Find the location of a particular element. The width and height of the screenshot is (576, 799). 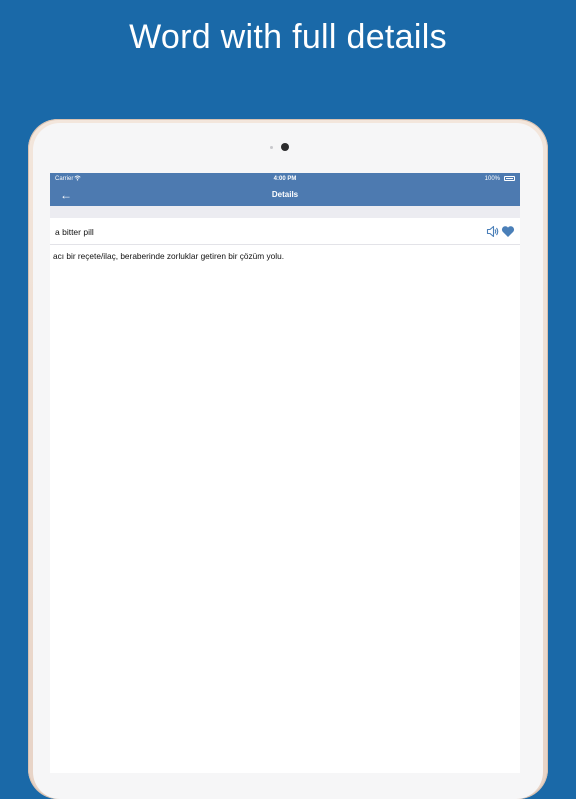

status-time: 4:00 PM is located at coordinates (285, 179).